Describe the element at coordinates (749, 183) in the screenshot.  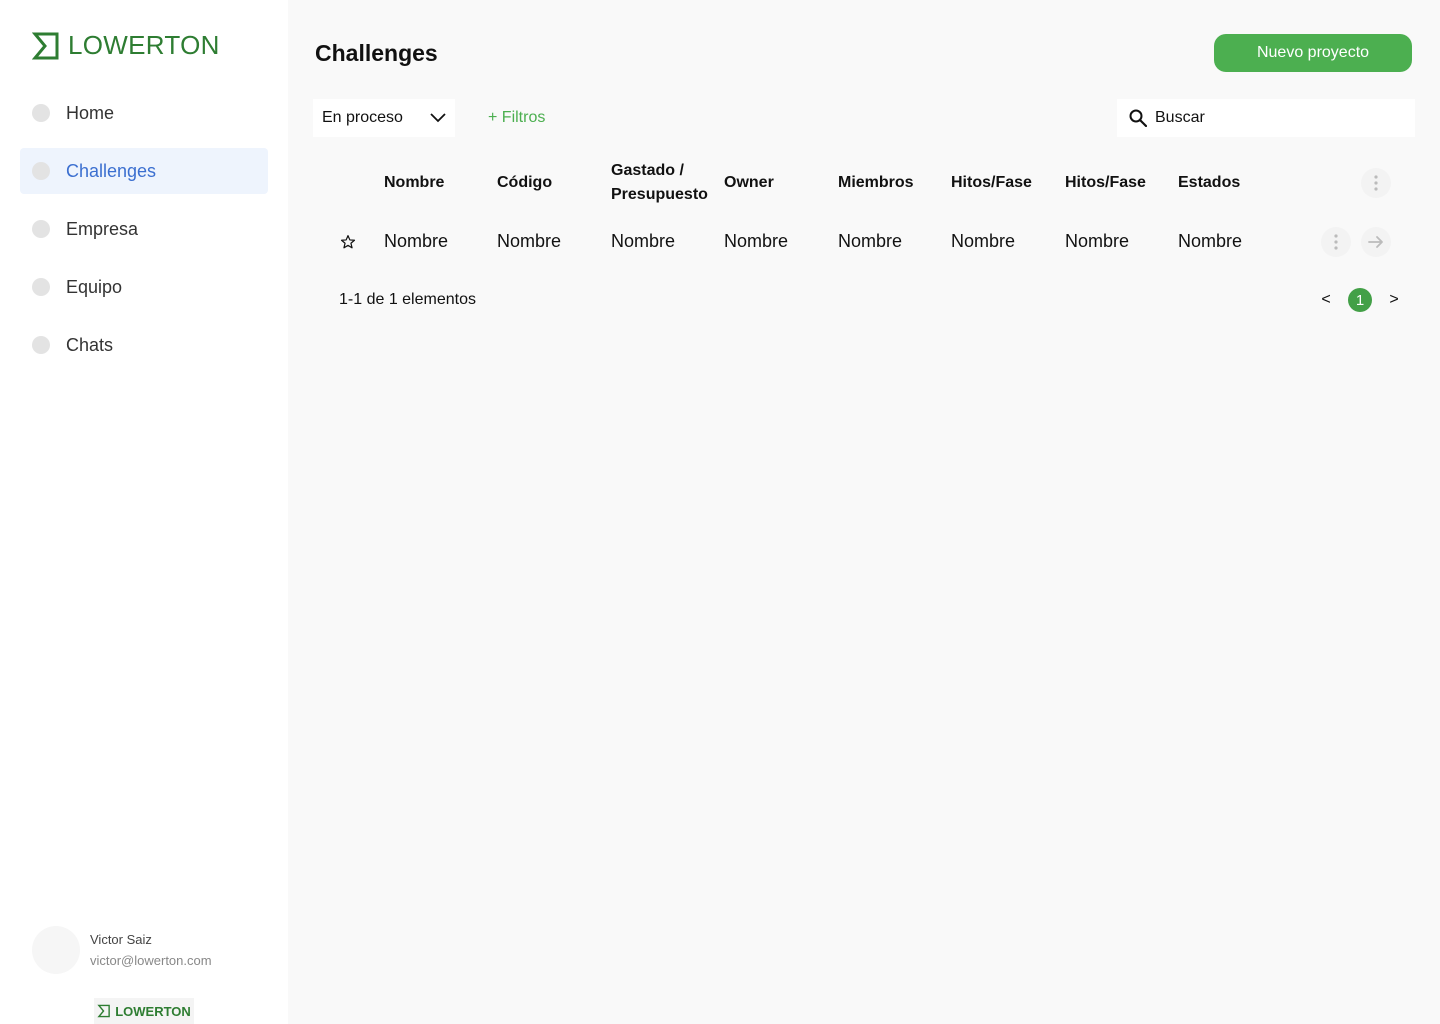
I see `column-header-owner: Owner` at that location.